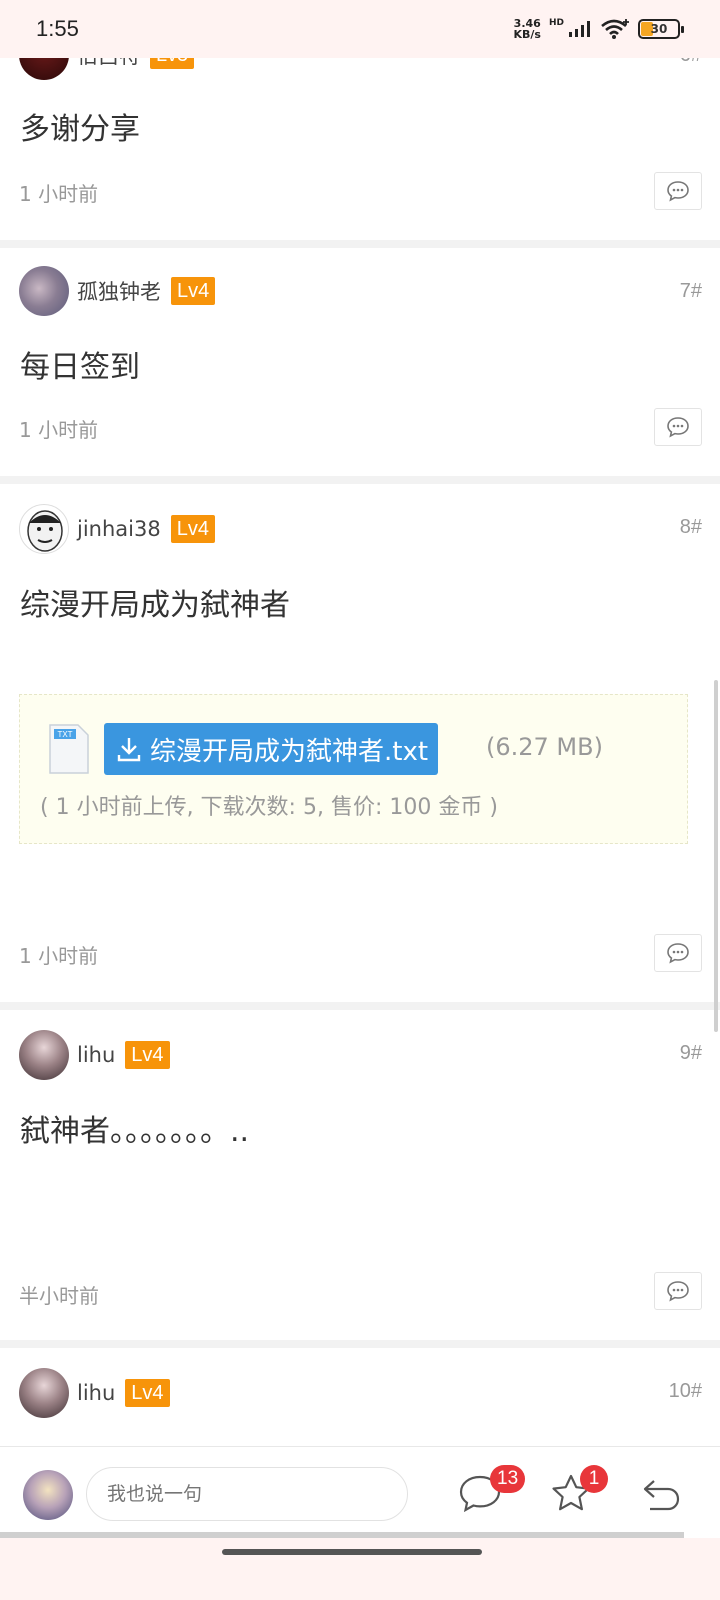 The width and height of the screenshot is (720, 1600). I want to click on username: 孤独钟老, so click(119, 291).